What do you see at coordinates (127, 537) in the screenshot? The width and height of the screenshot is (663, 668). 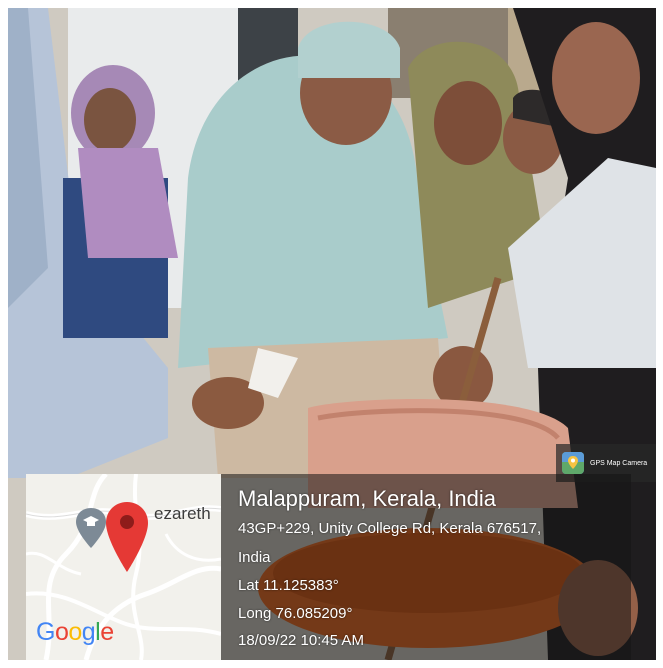 I see `location-pin-icon` at bounding box center [127, 537].